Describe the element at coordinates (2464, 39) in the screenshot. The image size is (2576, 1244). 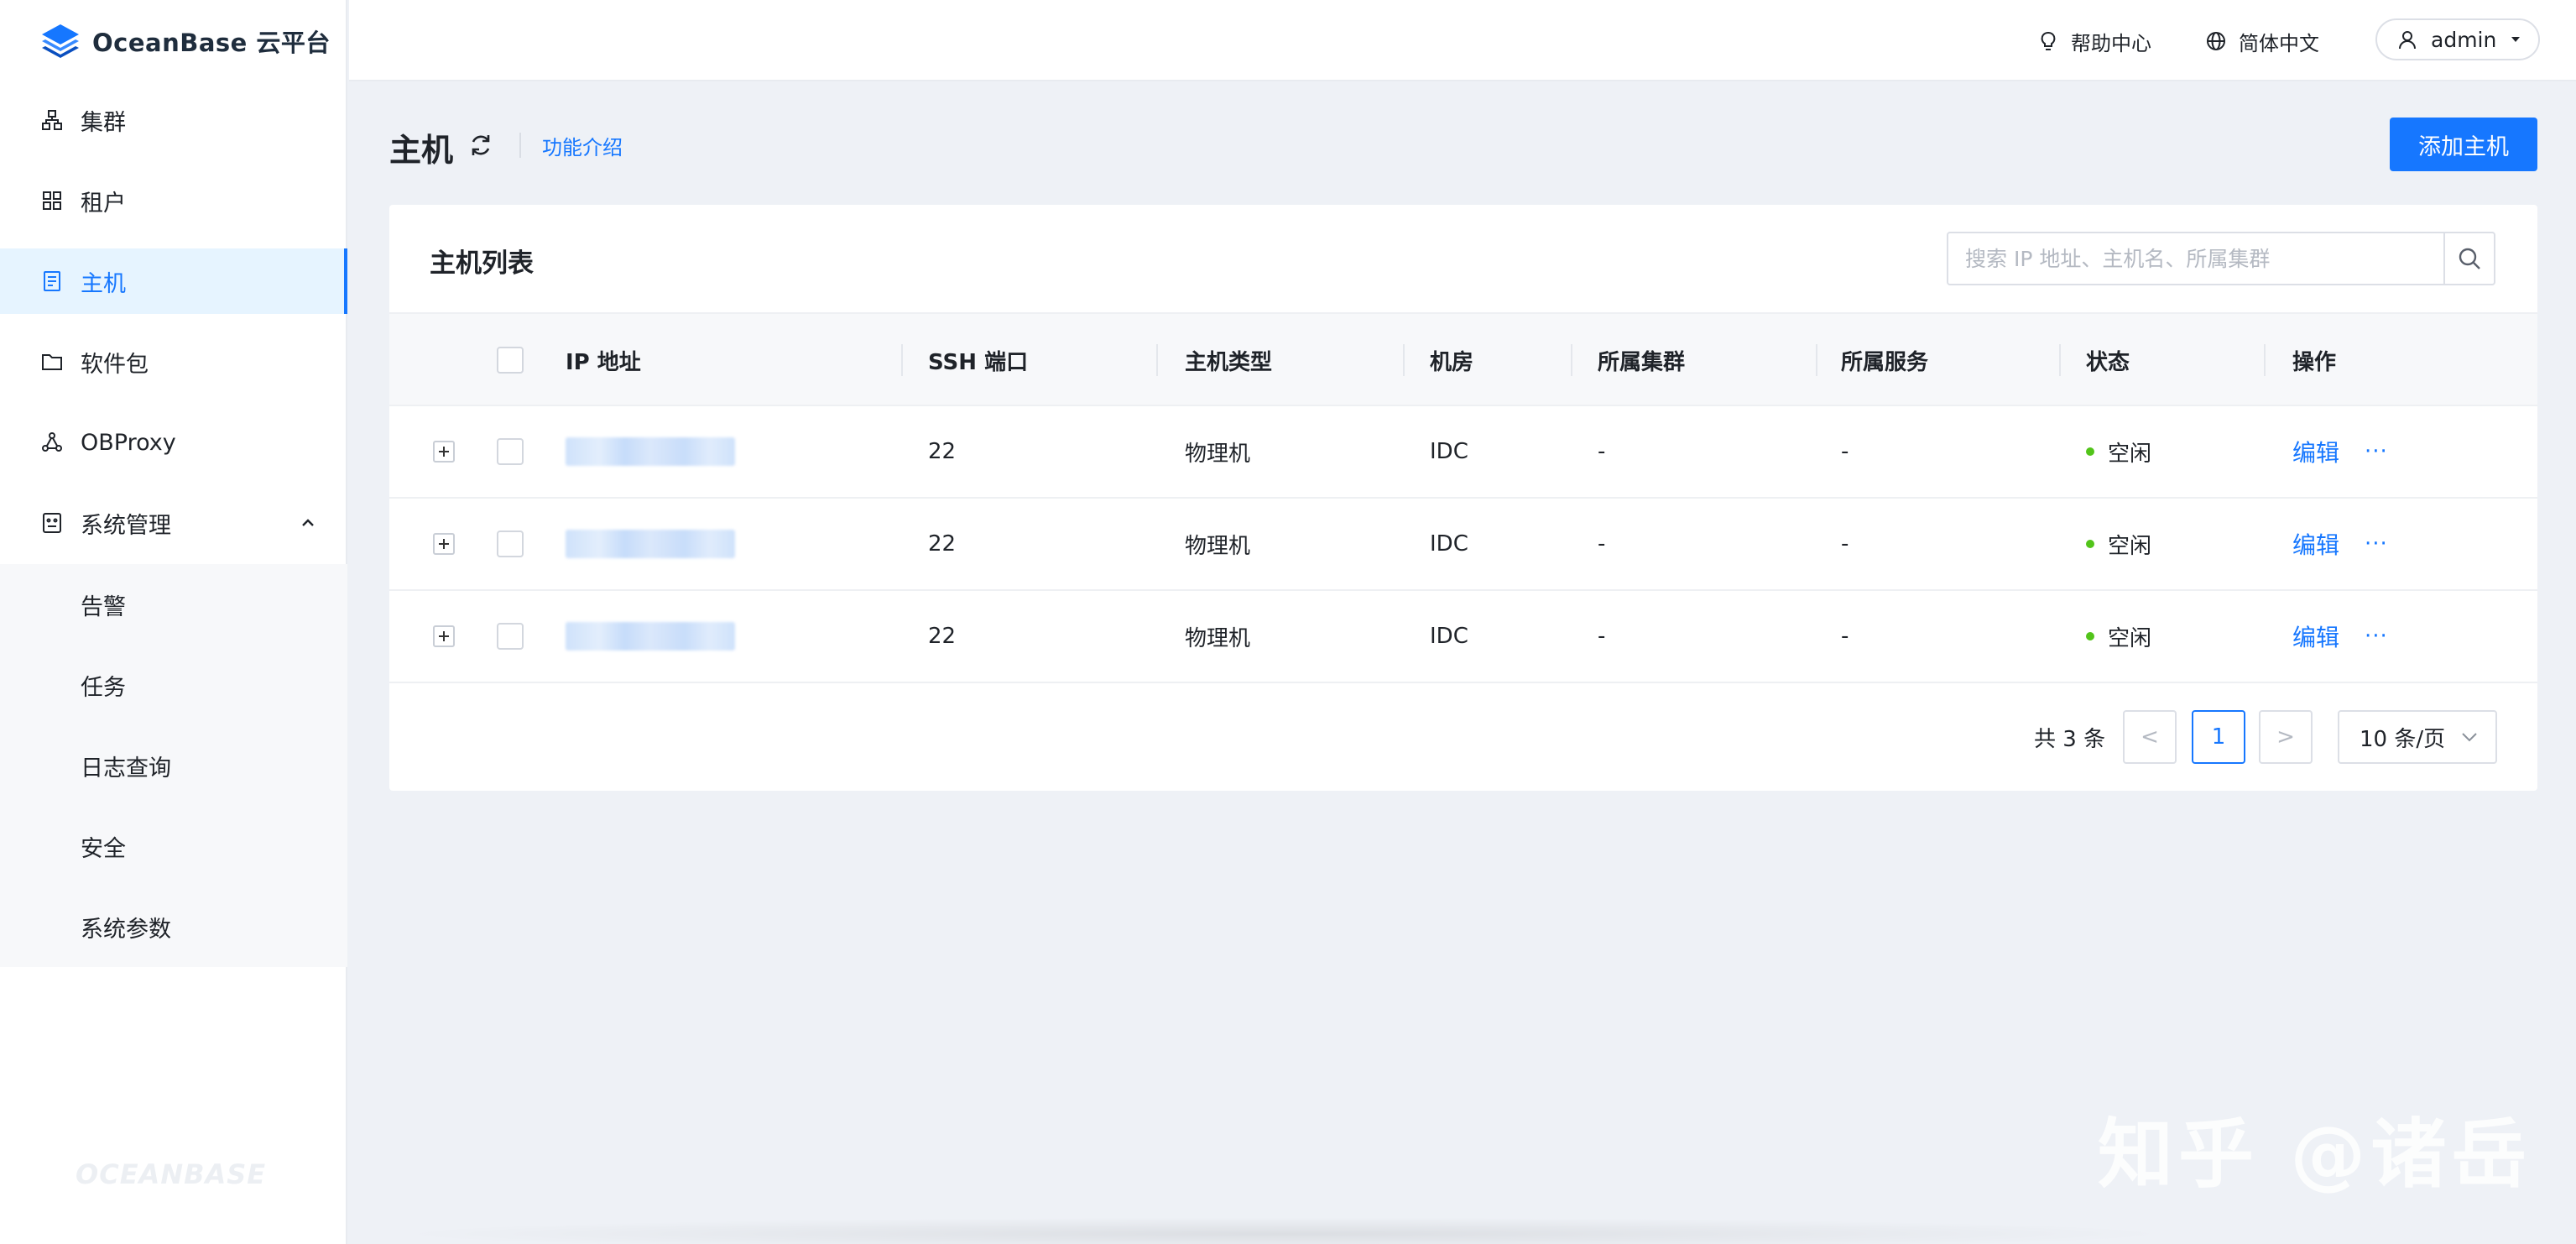
I see `username: admin` at that location.